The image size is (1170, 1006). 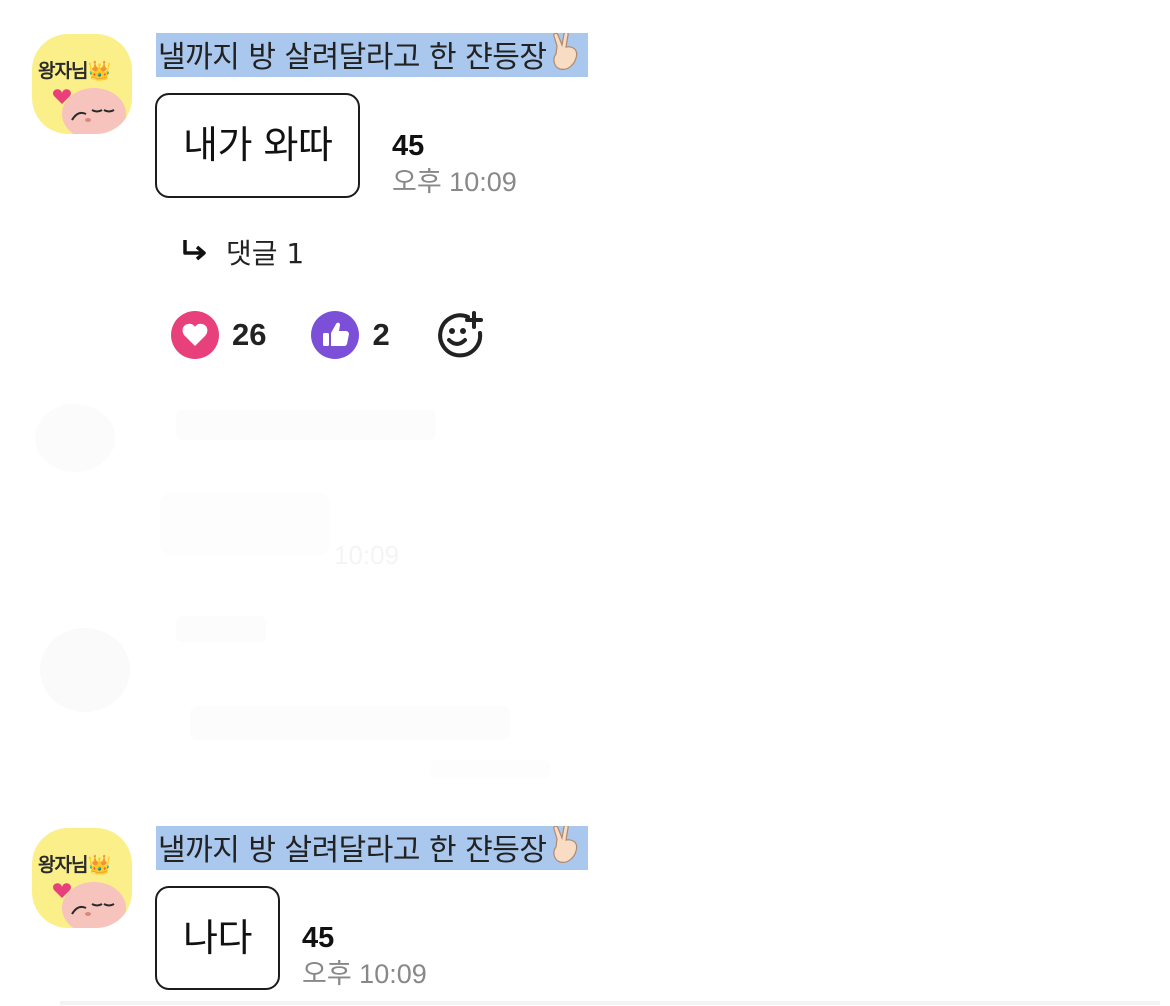 I want to click on add-emoji-icon, so click(x=460, y=334).